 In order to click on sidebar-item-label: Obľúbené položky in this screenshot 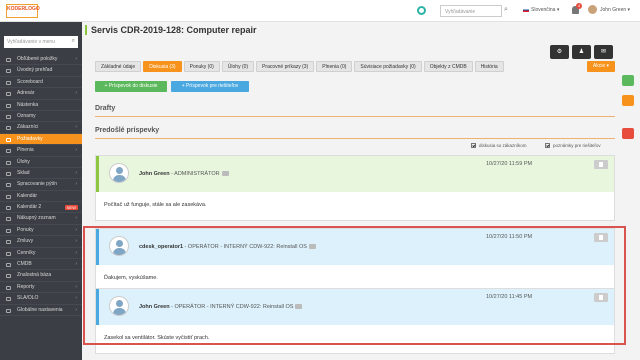, I will do `click(37, 59)`.